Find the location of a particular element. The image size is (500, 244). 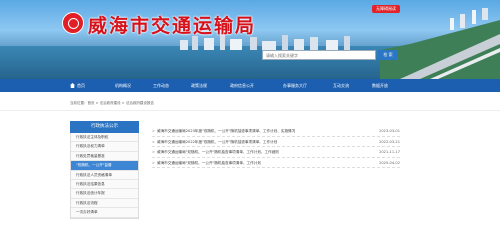

nav-item-interaction: 互动交流 is located at coordinates (341, 85).